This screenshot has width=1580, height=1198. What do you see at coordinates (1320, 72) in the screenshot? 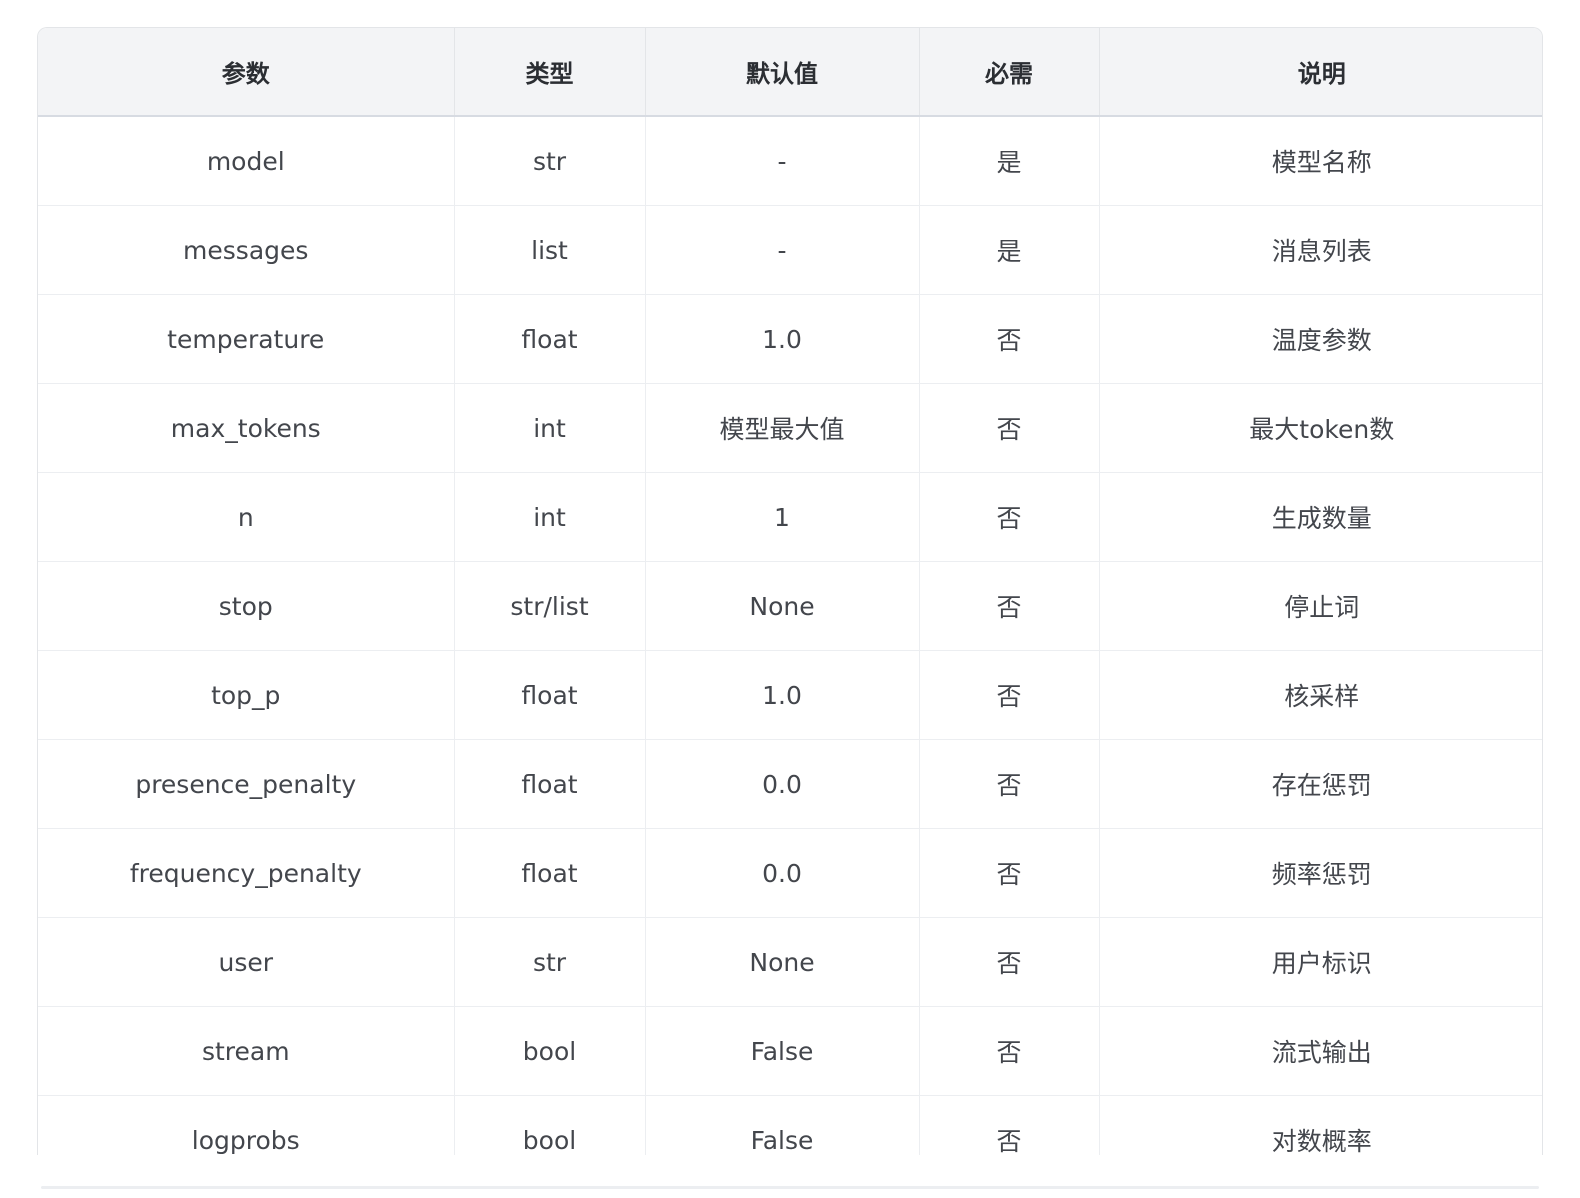
I see `header-description: 说明` at bounding box center [1320, 72].